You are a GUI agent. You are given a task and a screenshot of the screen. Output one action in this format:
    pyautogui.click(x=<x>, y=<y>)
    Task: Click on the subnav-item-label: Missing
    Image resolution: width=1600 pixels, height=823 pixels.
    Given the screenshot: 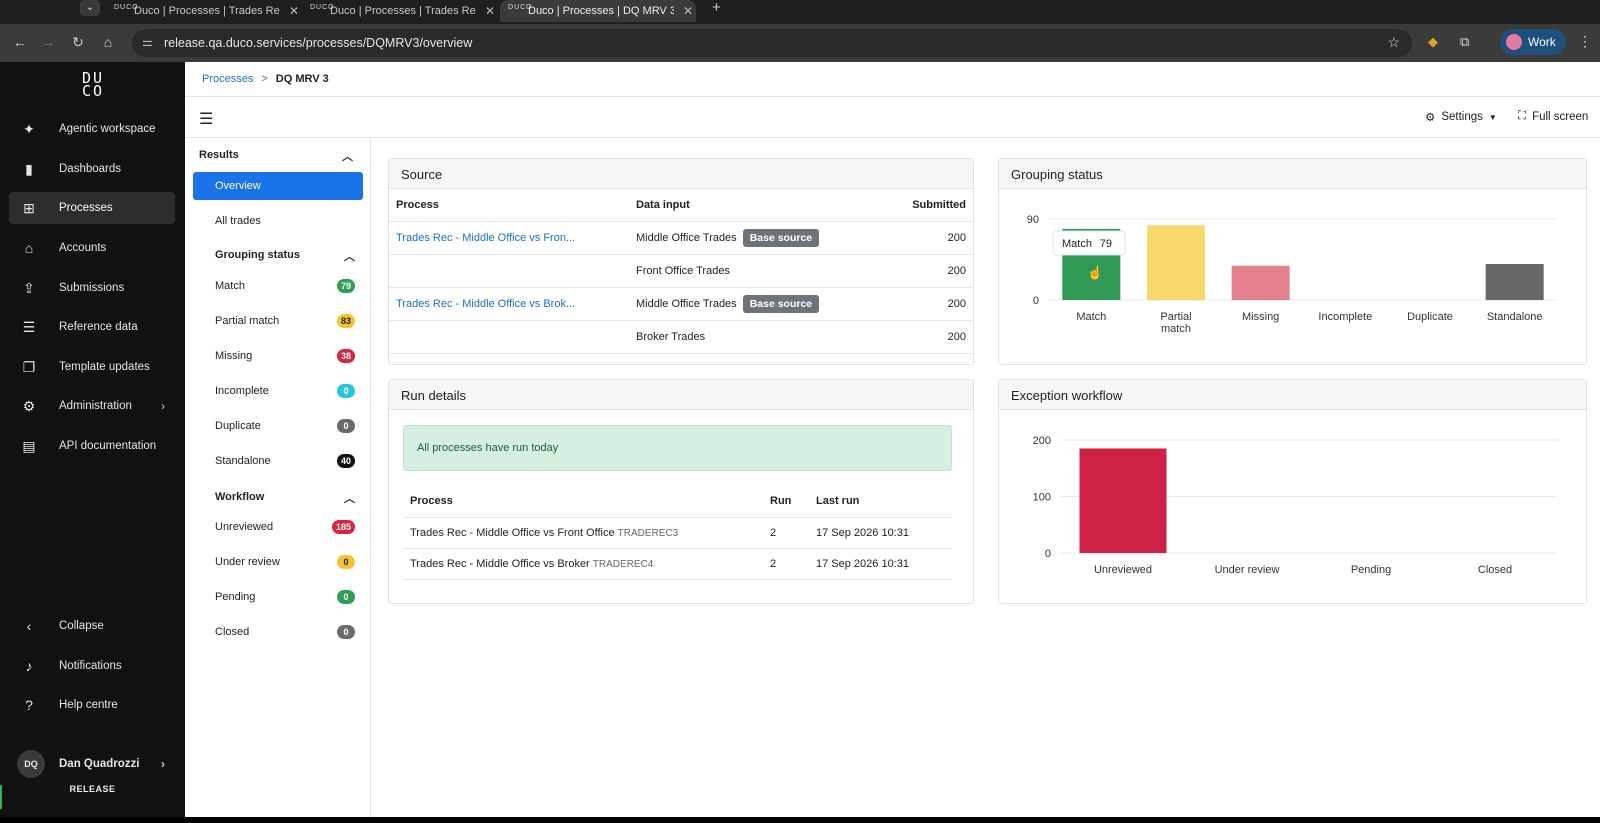 What is the action you would take?
    pyautogui.click(x=234, y=356)
    